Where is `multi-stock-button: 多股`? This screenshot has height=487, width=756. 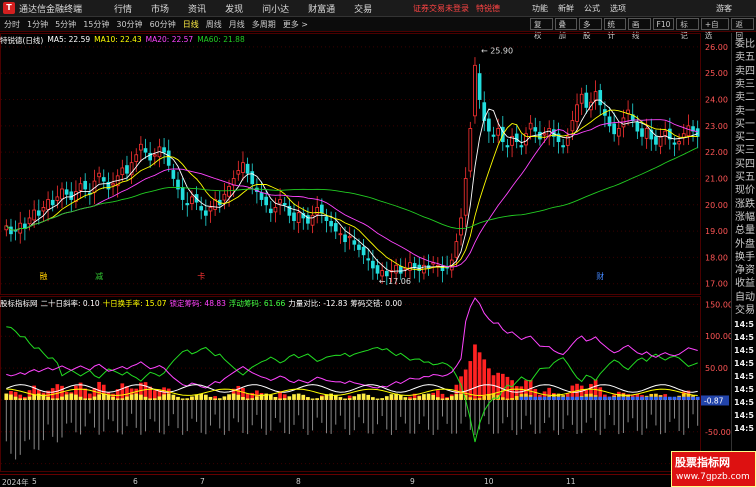 multi-stock-button: 多股 is located at coordinates (590, 29).